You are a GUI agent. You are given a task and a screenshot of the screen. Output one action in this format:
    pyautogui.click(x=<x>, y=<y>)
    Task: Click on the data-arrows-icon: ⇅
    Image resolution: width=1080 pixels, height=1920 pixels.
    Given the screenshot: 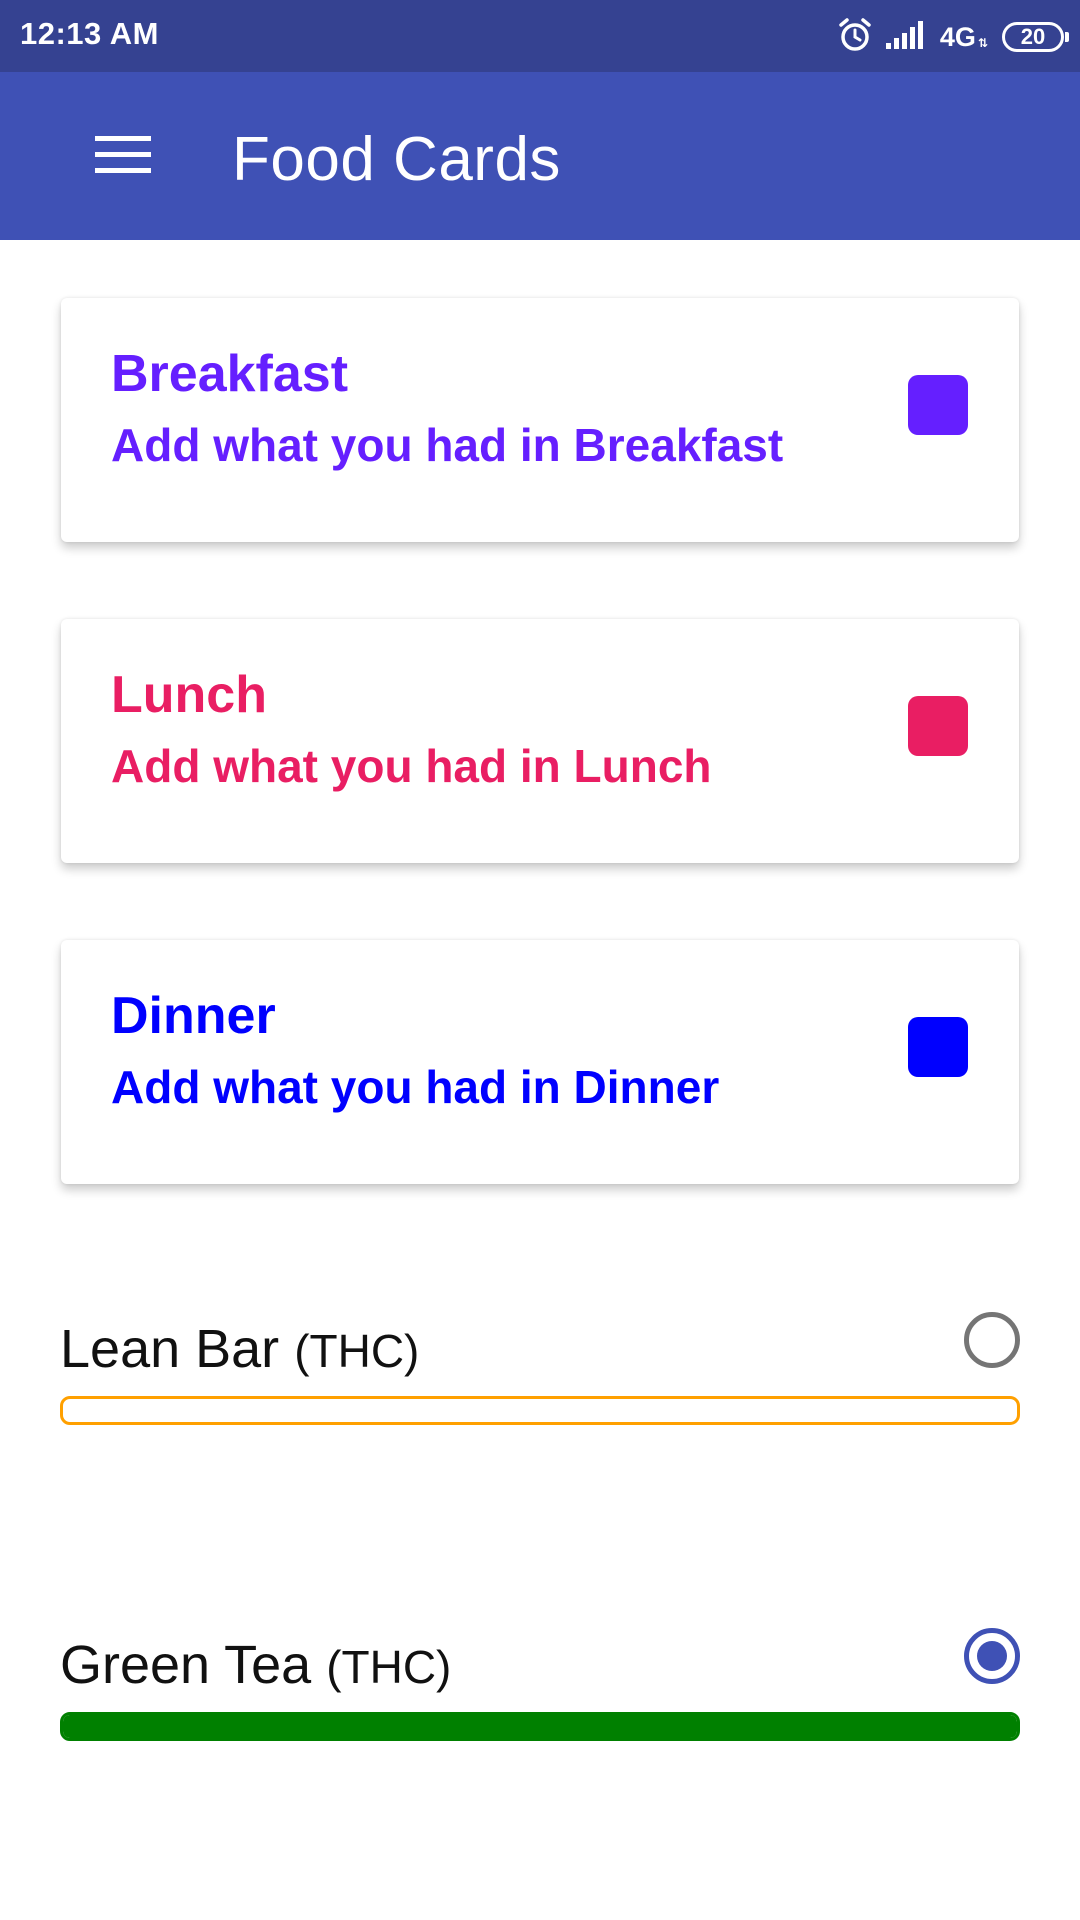 What is the action you would take?
    pyautogui.click(x=982, y=42)
    